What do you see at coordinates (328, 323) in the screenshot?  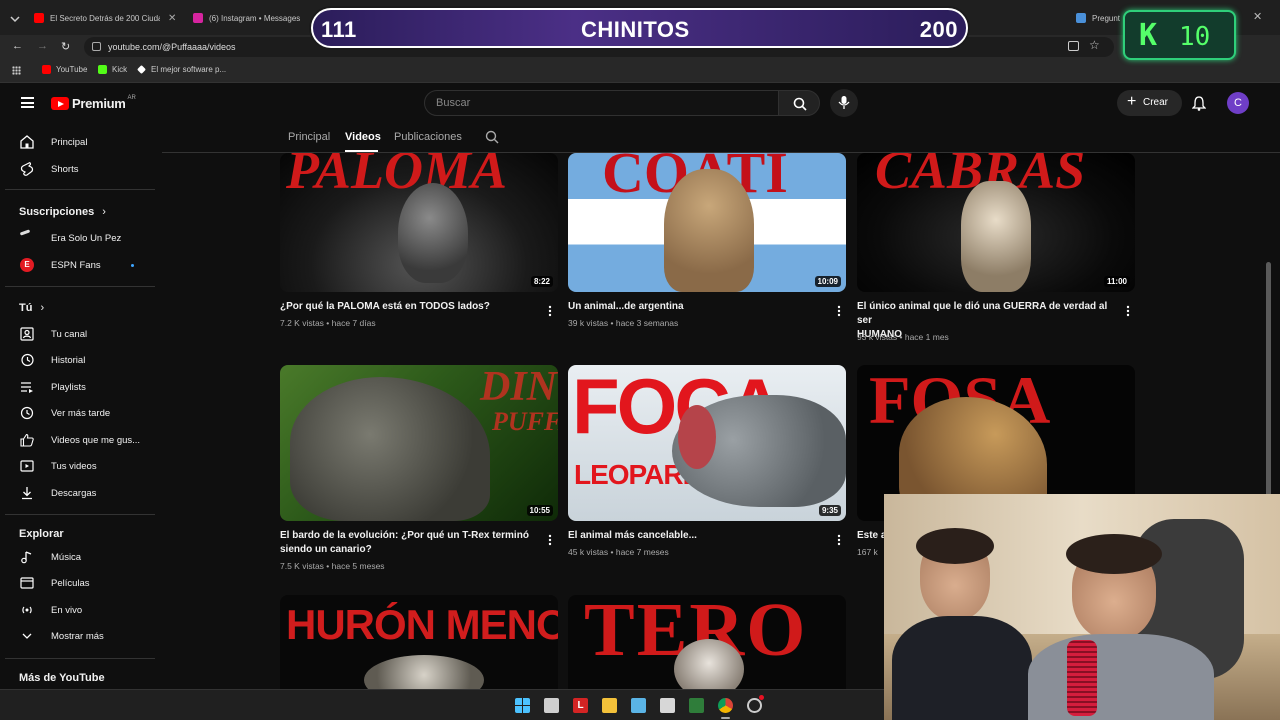 I see `video-meta: 7.2 K vistas • hace 7 días` at bounding box center [328, 323].